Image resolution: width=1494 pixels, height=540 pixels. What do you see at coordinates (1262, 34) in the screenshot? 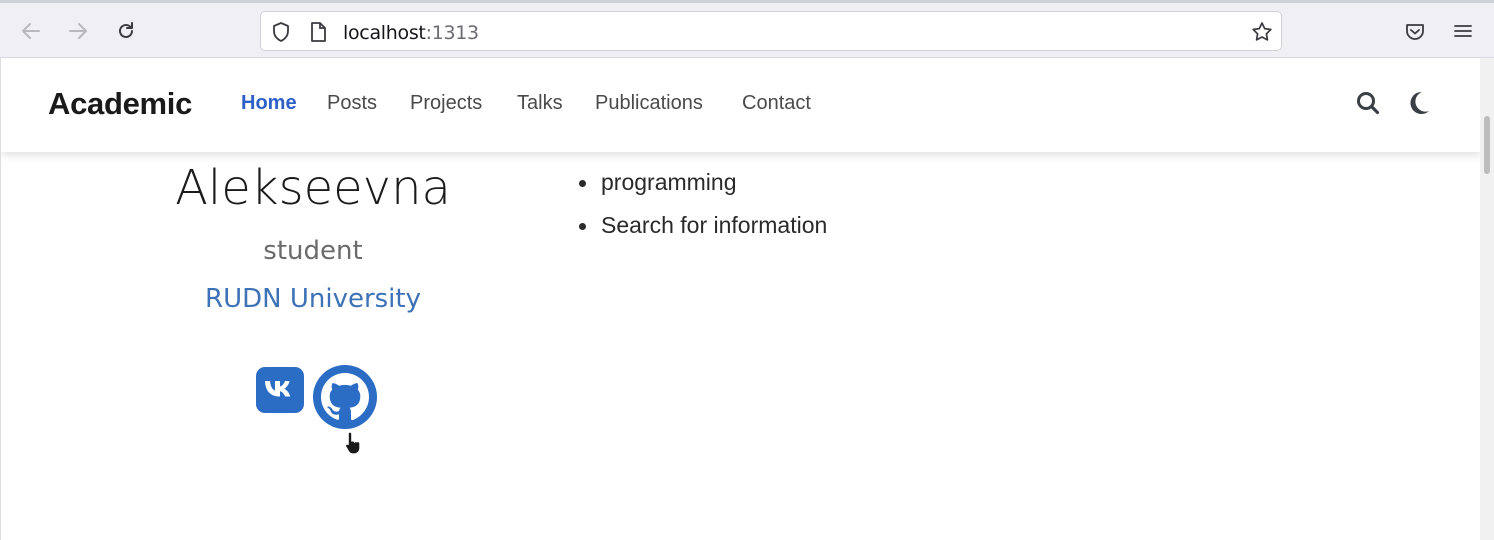
I see `bookmark-star-icon` at bounding box center [1262, 34].